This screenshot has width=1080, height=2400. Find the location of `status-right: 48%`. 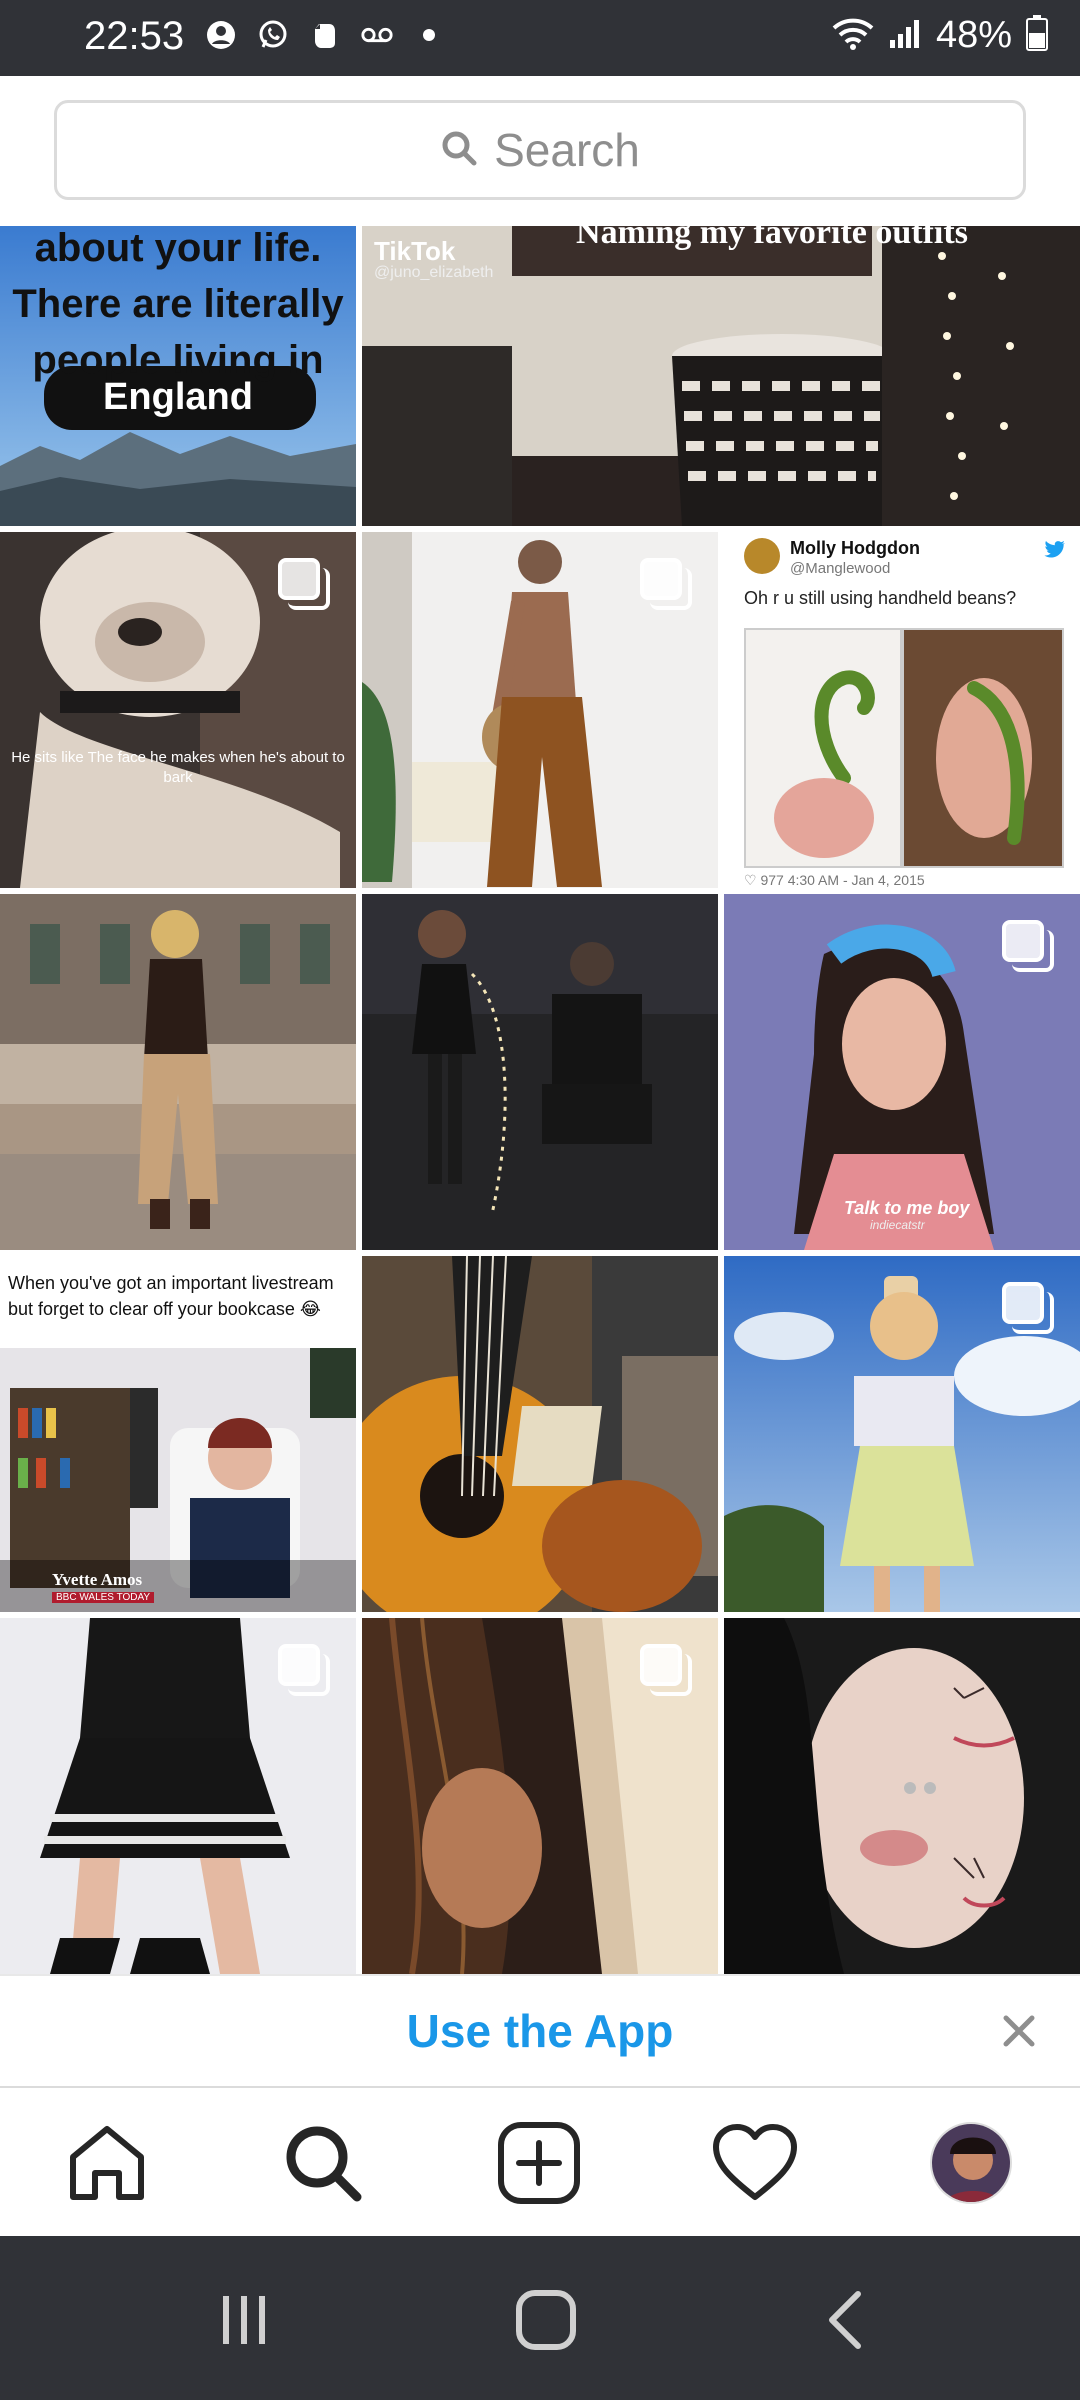

status-right: 48% is located at coordinates (940, 35).